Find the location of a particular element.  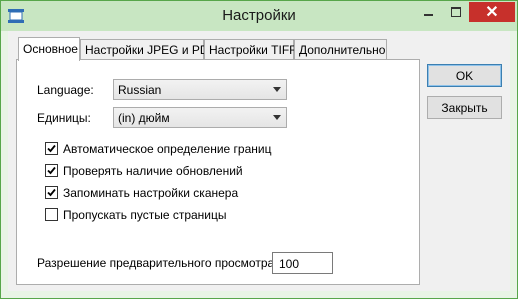

tab-tiff-settings: Настройки TIFF is located at coordinates (250, 49).